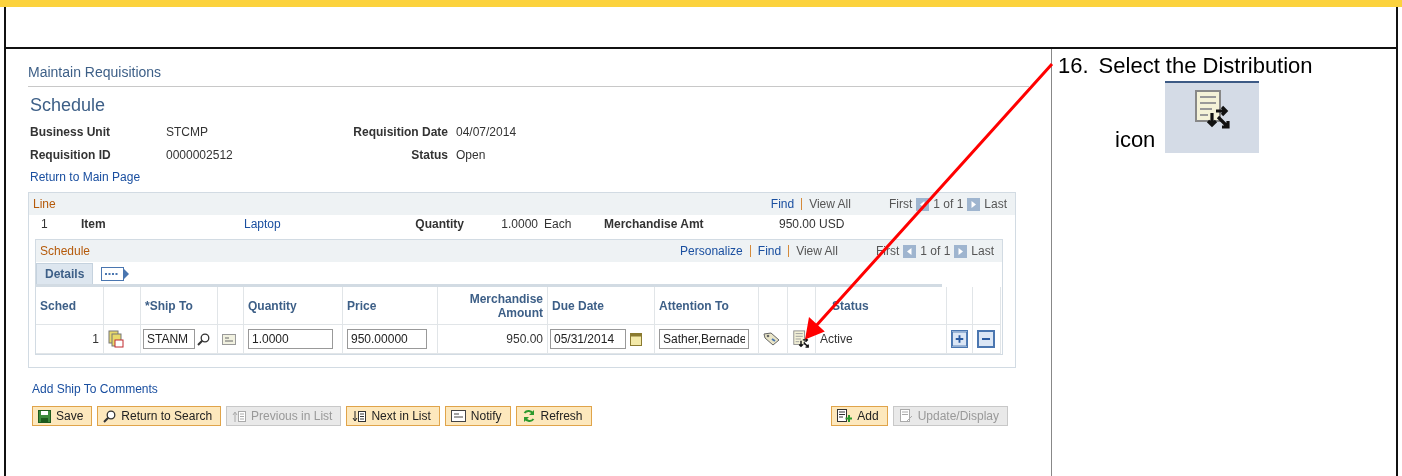 The width and height of the screenshot is (1402, 476). I want to click on line-number: 1, so click(45, 224).